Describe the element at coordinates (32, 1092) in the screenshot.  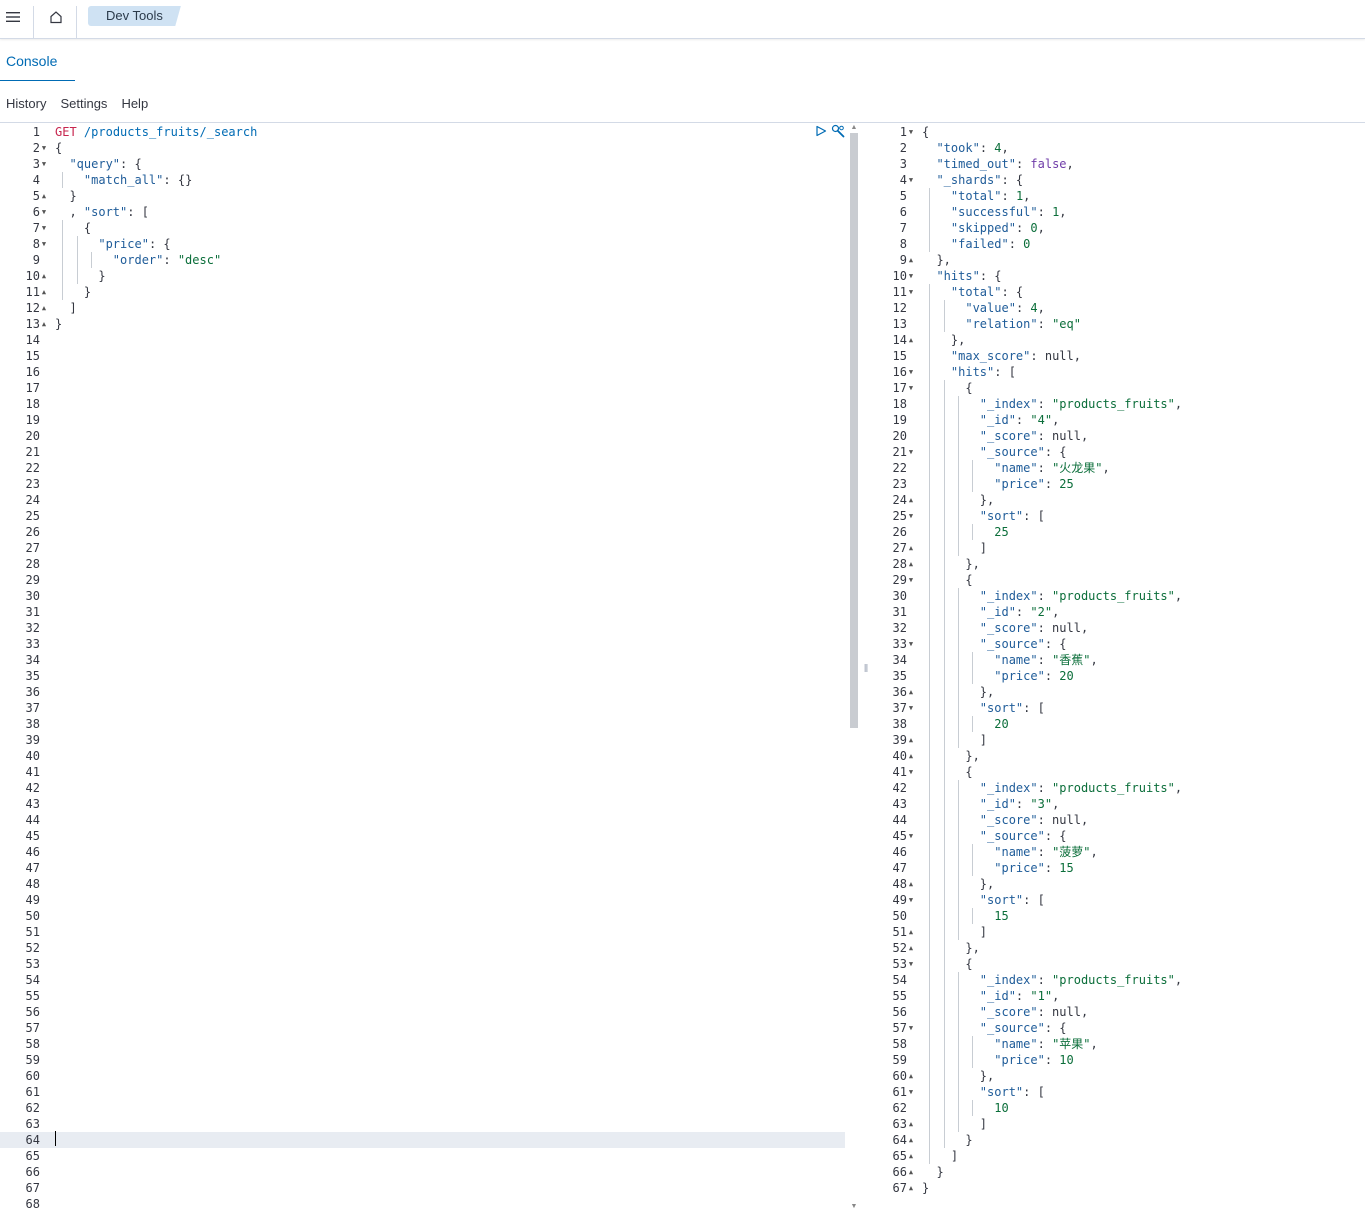
I see `line-number: 61` at that location.